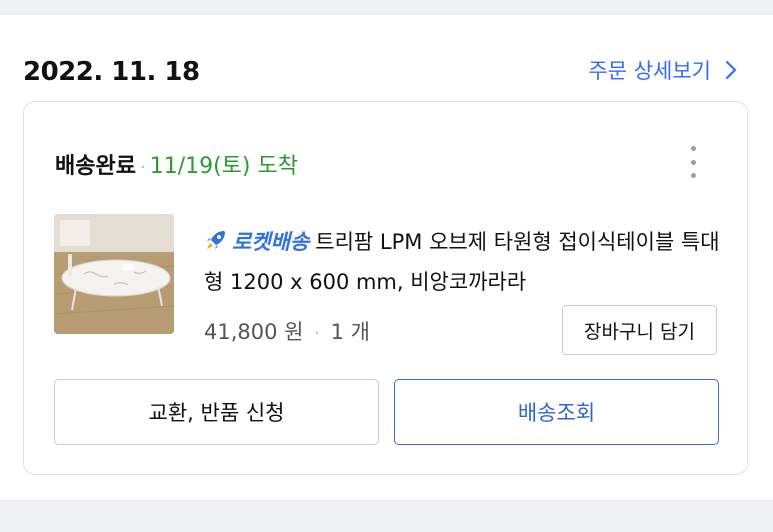 This screenshot has height=532, width=773. What do you see at coordinates (216, 412) in the screenshot?
I see `exchange-return-button: 교환, 반품 신청` at bounding box center [216, 412].